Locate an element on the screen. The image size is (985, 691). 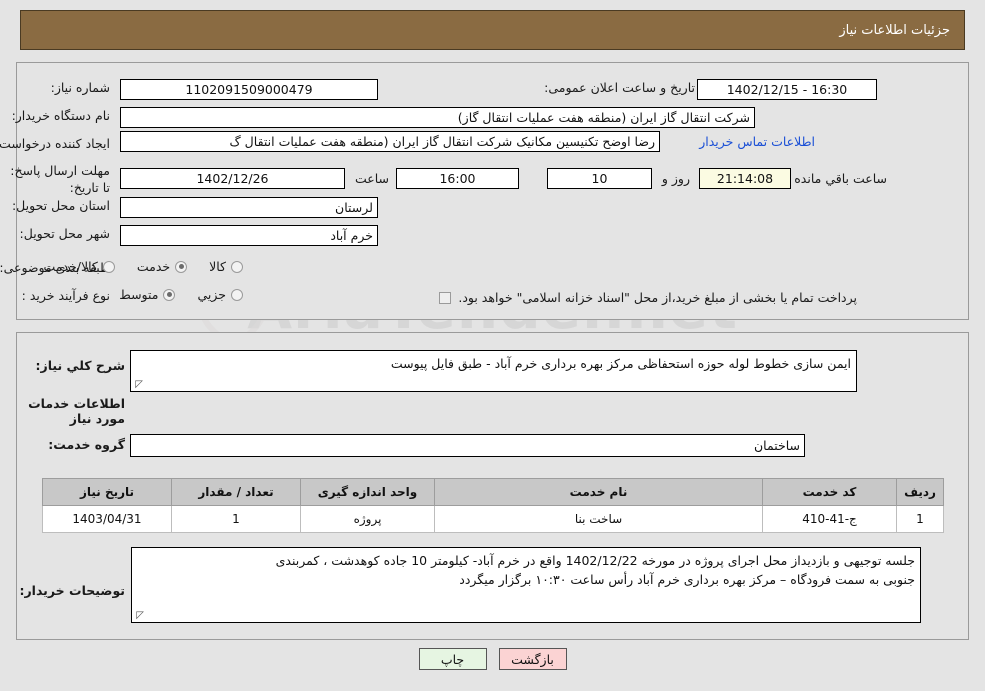
category-option-0: کالا is located at coordinates (226, 266).